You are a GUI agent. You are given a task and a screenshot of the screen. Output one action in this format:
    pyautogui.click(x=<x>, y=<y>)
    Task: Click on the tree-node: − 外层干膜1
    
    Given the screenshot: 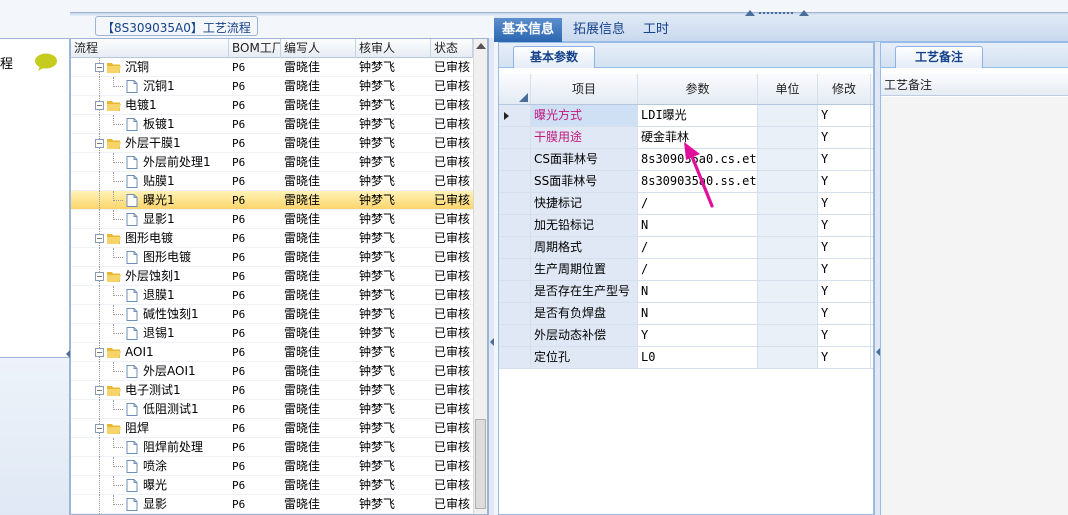 What is the action you would take?
    pyautogui.click(x=150, y=143)
    